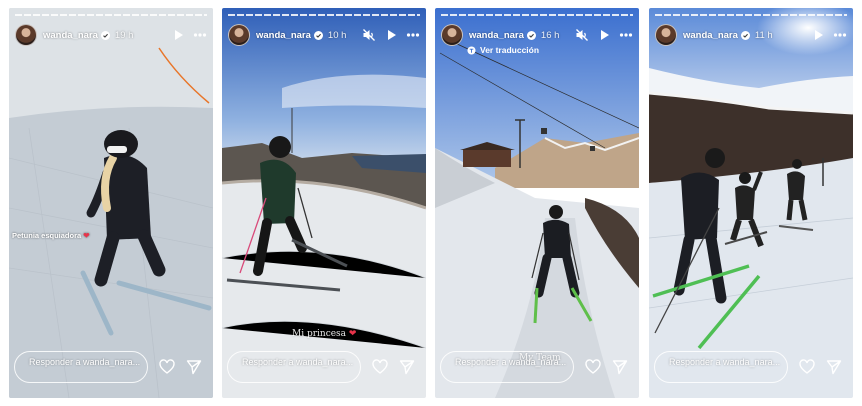  Describe the element at coordinates (751, 35) in the screenshot. I see `story-header: wanda_nara 11 h` at that location.